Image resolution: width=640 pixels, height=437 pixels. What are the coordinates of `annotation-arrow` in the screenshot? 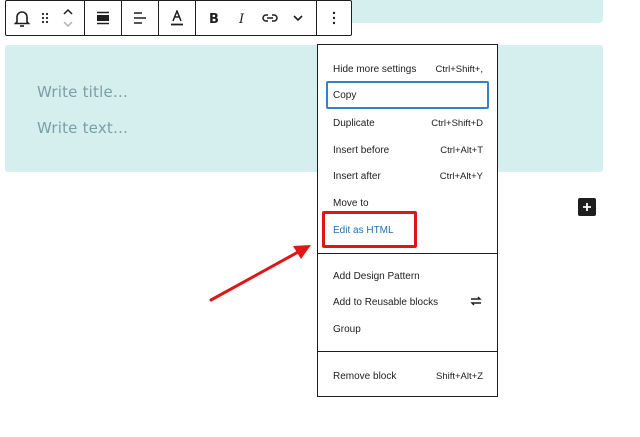 It's located at (260, 273).